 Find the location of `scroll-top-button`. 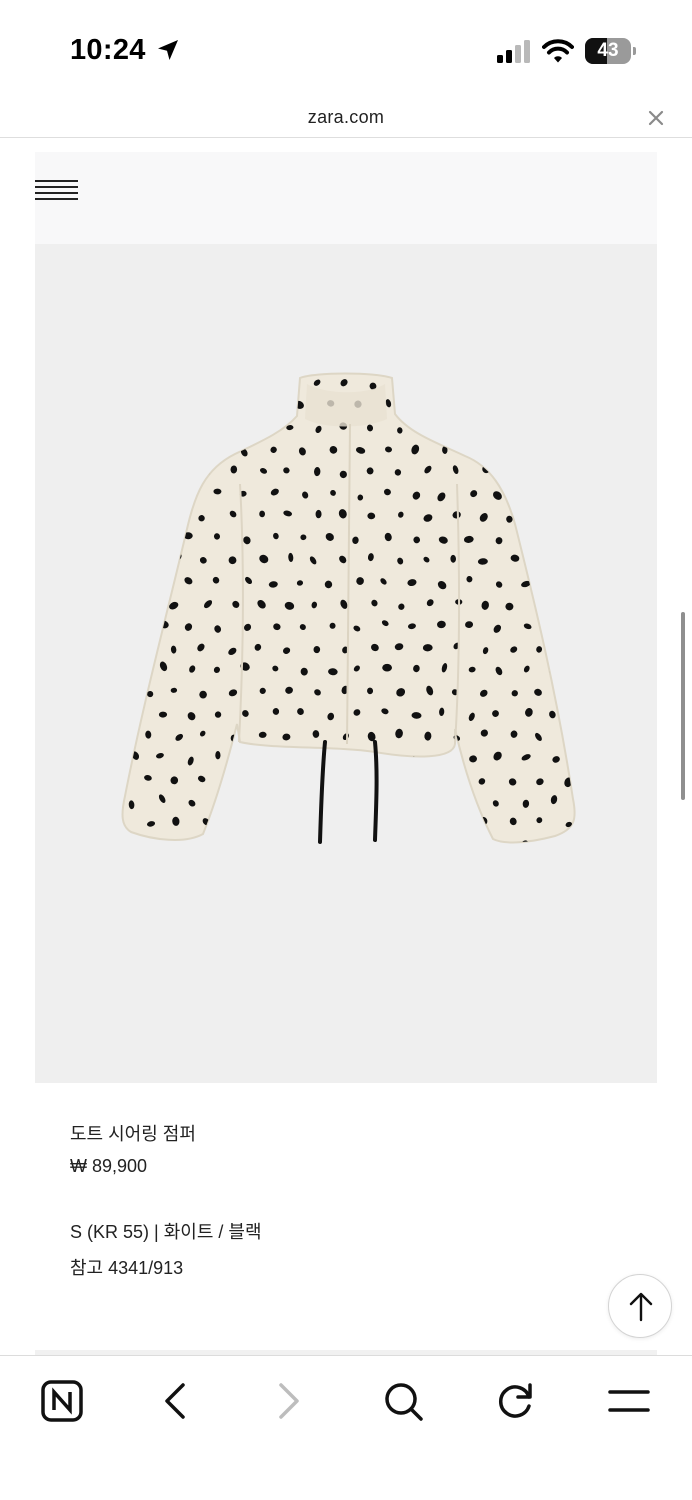

scroll-top-button is located at coordinates (640, 1306).